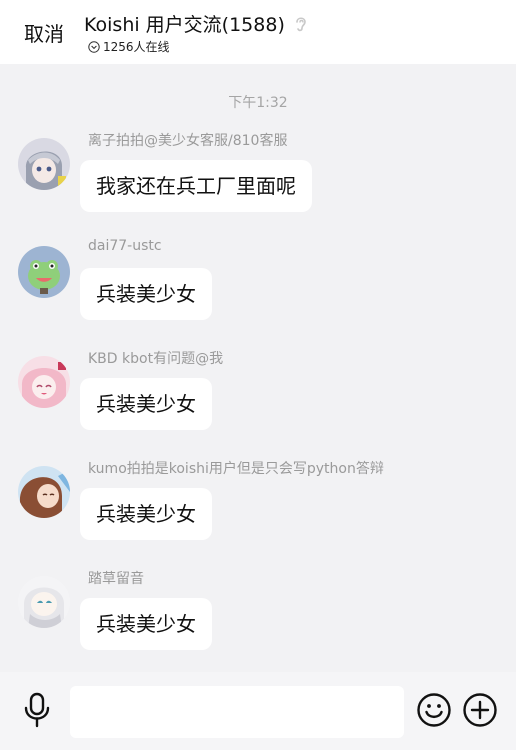 This screenshot has width=516, height=750. I want to click on chat-header: 取消 Koishi 用户交流(1588) 1256人在线, so click(258, 32).